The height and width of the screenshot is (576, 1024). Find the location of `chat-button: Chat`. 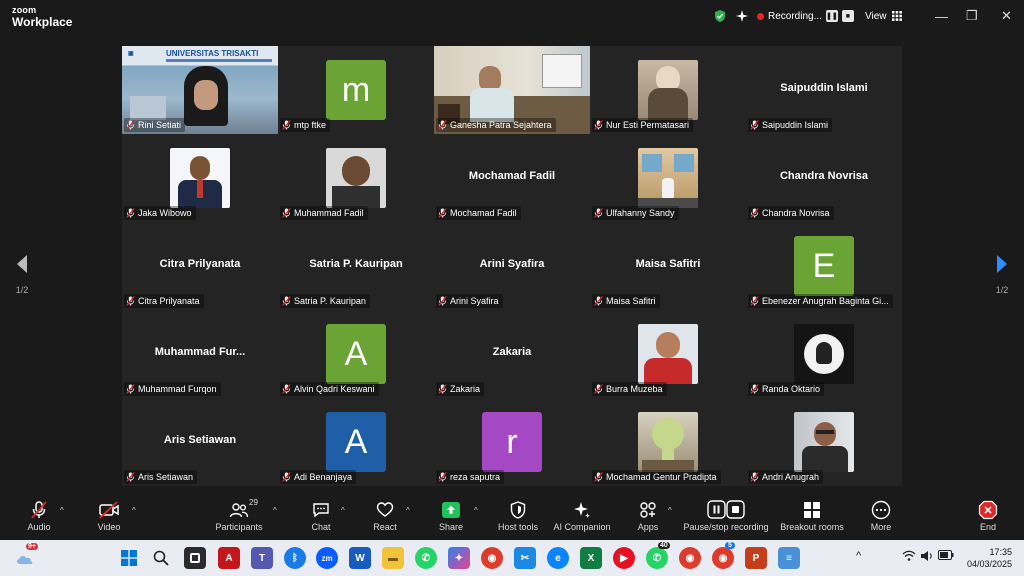

chat-button: Chat is located at coordinates (321, 518).